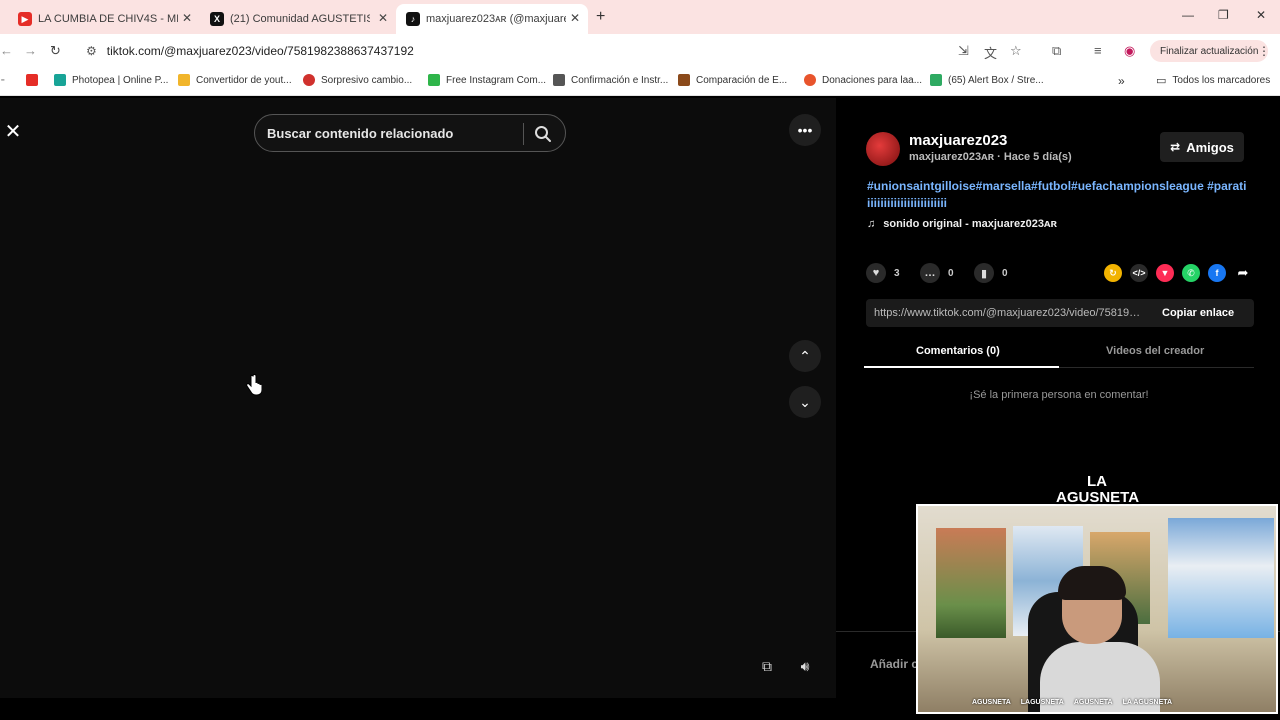 The width and height of the screenshot is (1280, 720). I want to click on repost-icon: ↻, so click(1113, 273).